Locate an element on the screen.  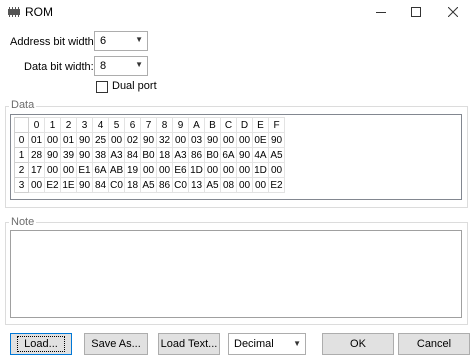
data-cell: 25 is located at coordinates (100, 140).